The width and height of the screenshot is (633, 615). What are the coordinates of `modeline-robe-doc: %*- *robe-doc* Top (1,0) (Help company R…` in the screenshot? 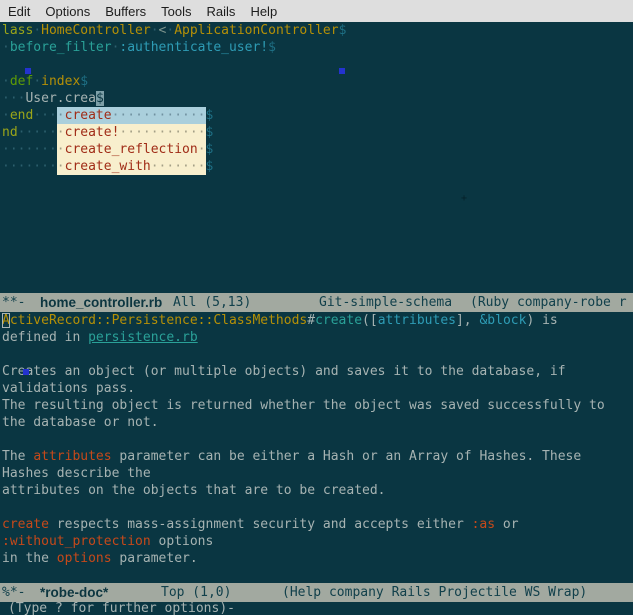 It's located at (316, 592).